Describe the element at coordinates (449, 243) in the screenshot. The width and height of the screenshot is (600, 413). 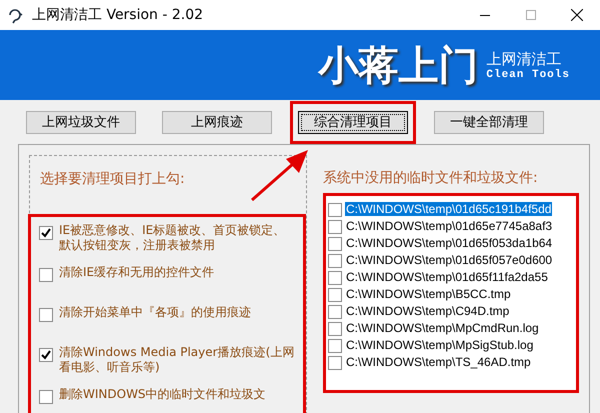
I see `file-path: C:\WINDOWS\temp\01d65f053da1b64` at that location.